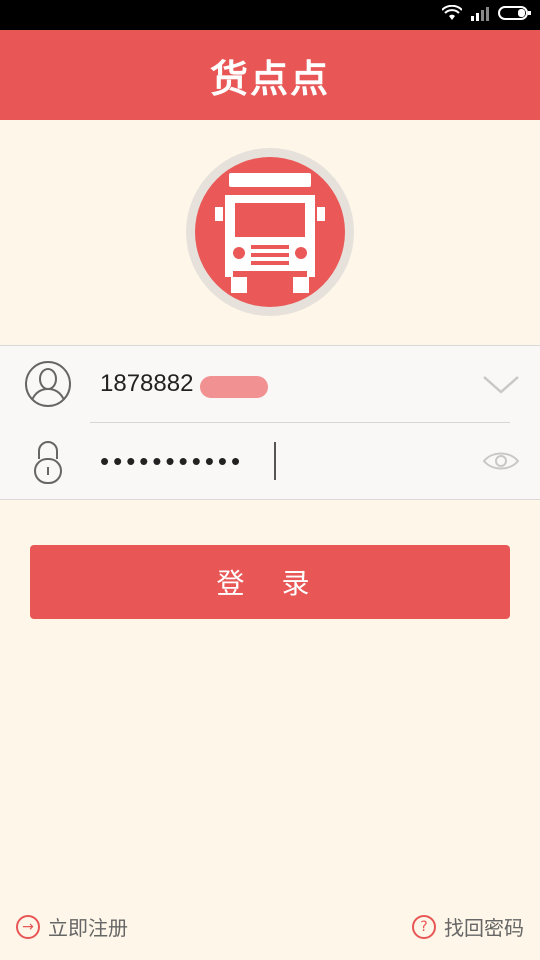 The height and width of the screenshot is (960, 540). I want to click on password-row, so click(270, 461).